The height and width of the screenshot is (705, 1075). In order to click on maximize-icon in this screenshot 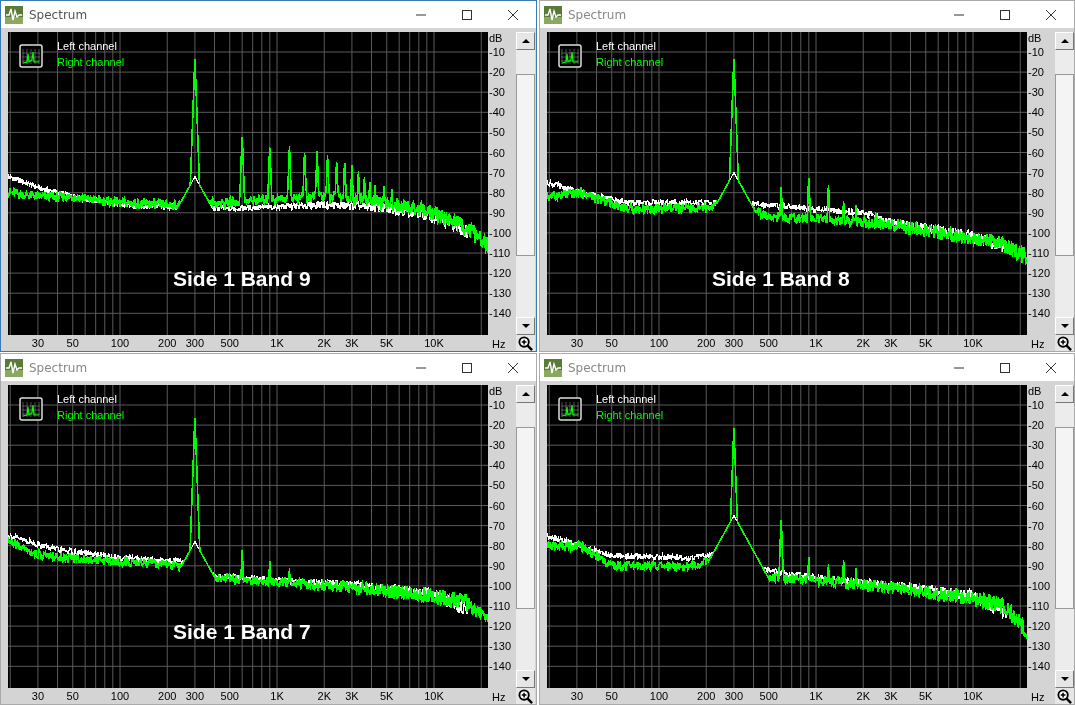, I will do `click(1005, 14)`.